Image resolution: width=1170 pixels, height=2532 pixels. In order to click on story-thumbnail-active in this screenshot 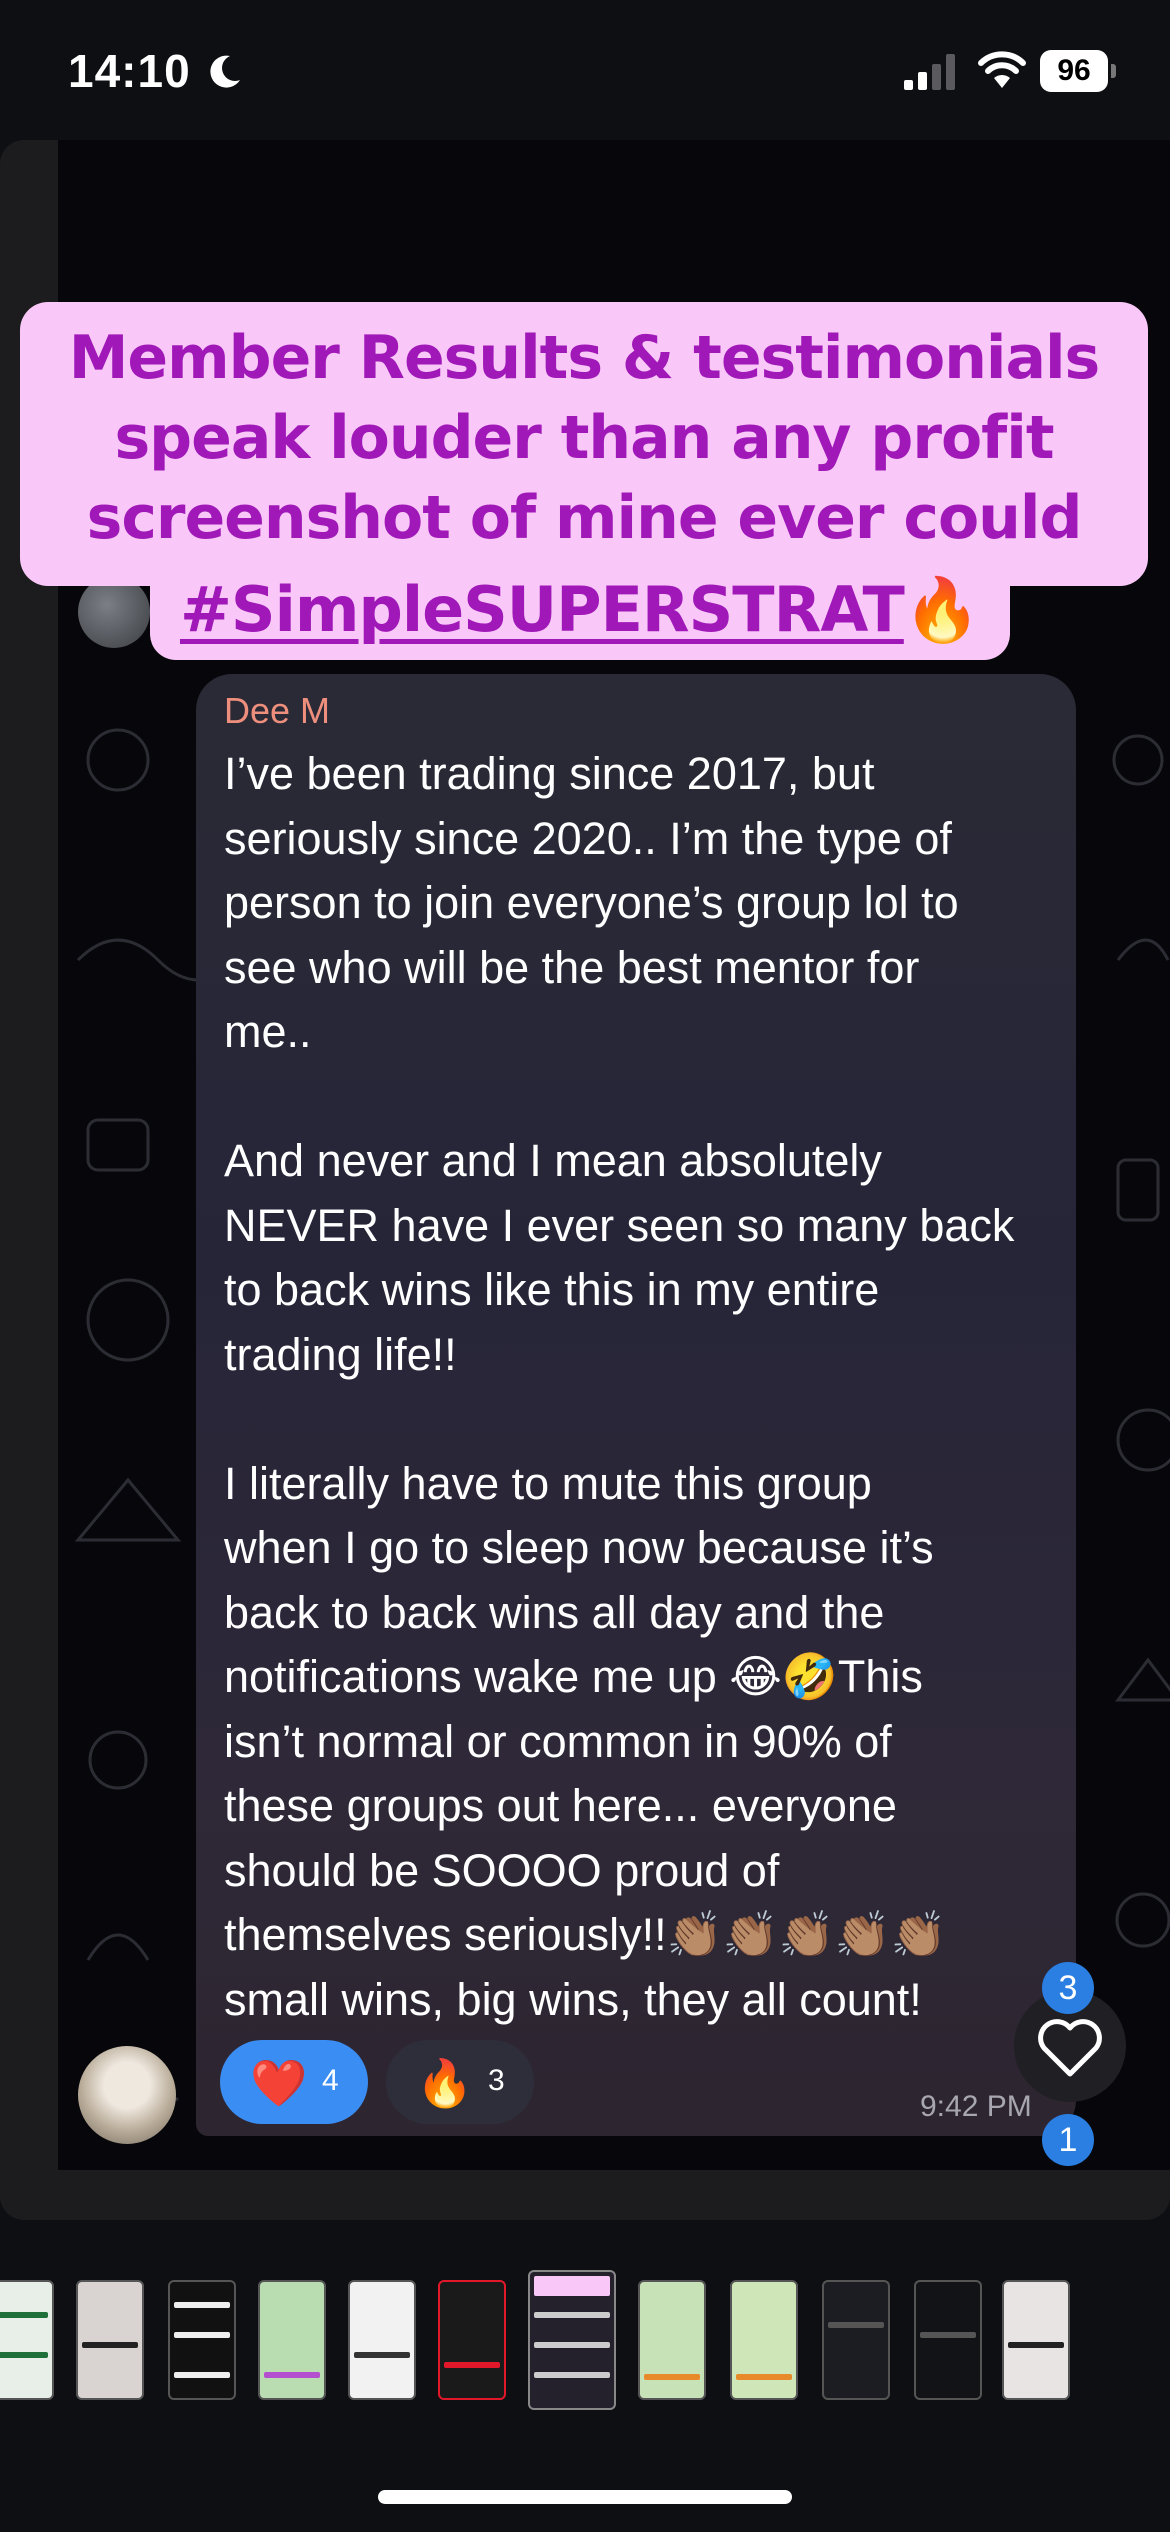, I will do `click(572, 2340)`.